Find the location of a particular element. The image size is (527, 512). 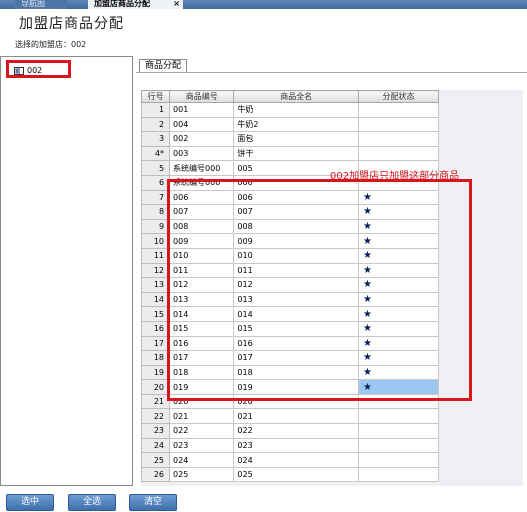

row-number-cell: 17 is located at coordinates (155, 343).